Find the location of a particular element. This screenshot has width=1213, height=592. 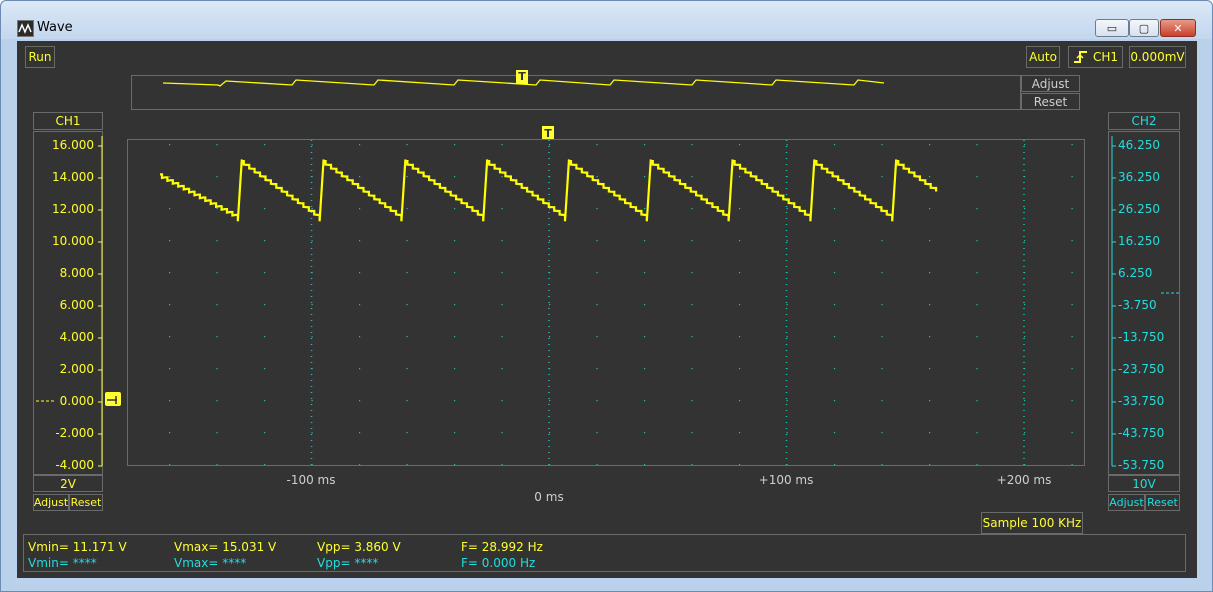

rising-edge-icon is located at coordinates (1081, 57).